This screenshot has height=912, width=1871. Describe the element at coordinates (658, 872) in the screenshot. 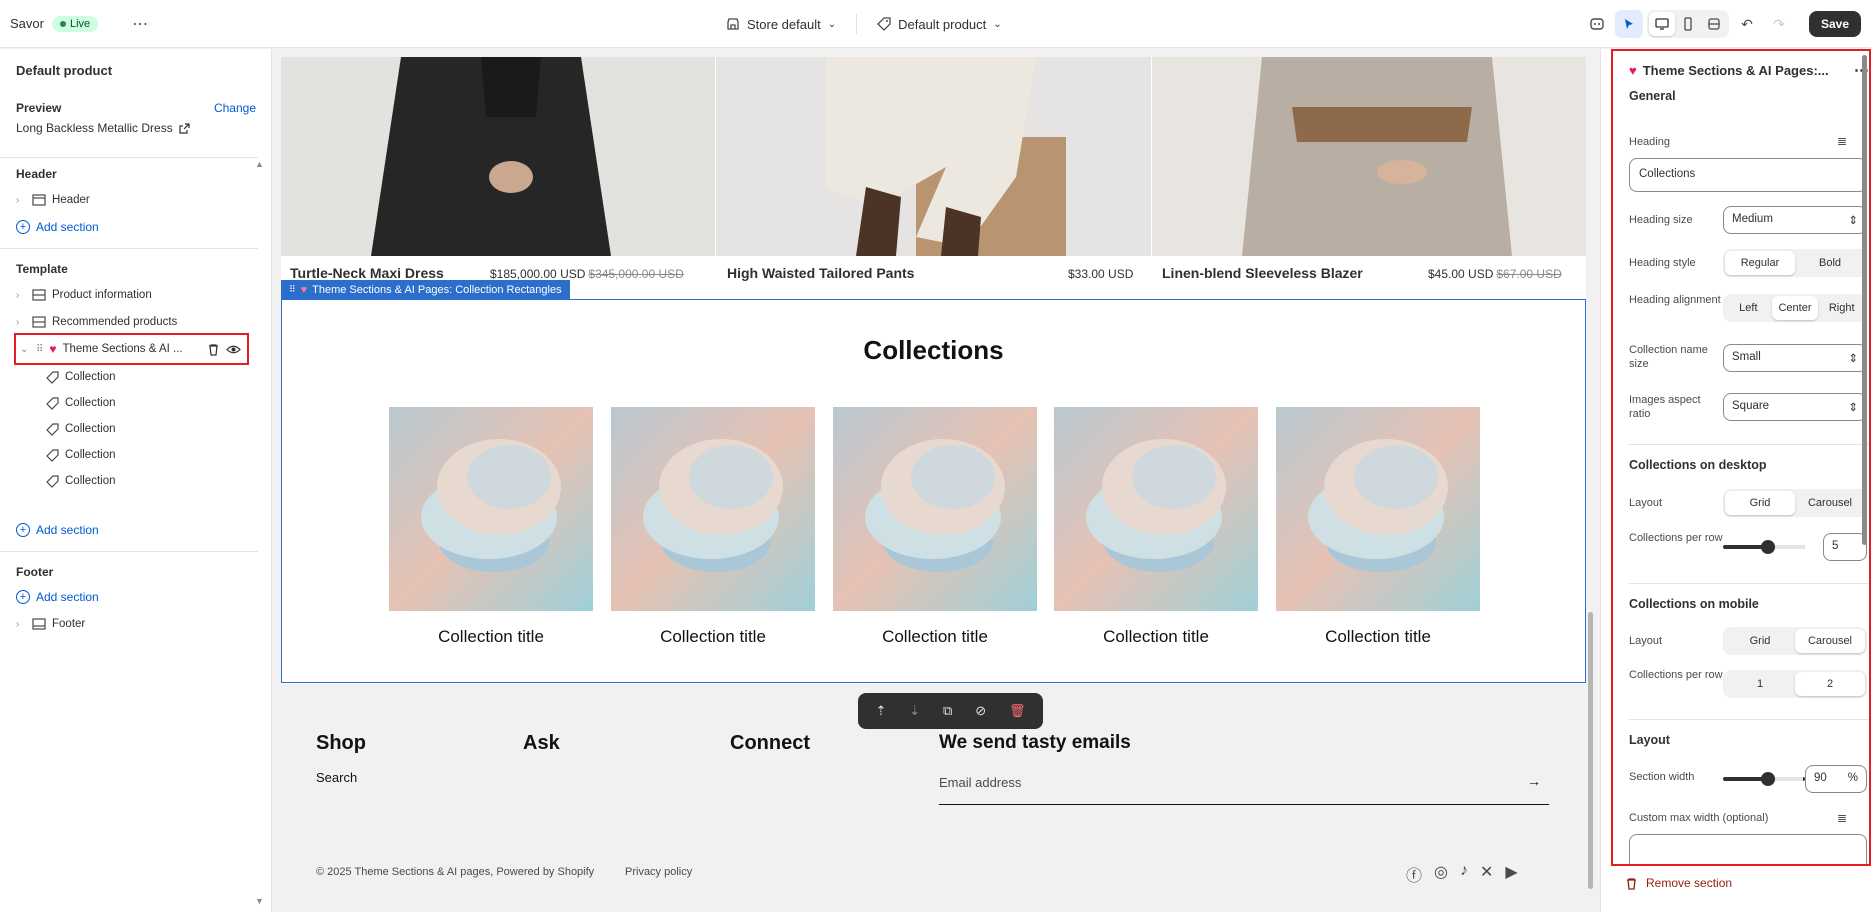

I see `privacy-link: Privacy policy` at that location.